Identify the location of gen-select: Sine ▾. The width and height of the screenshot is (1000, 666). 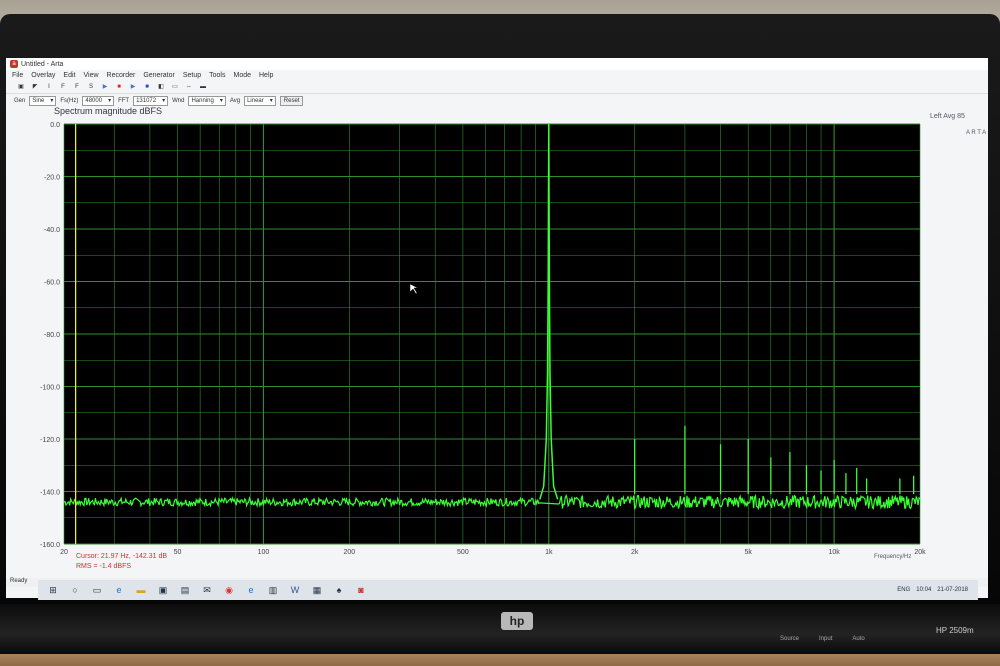
(43, 100).